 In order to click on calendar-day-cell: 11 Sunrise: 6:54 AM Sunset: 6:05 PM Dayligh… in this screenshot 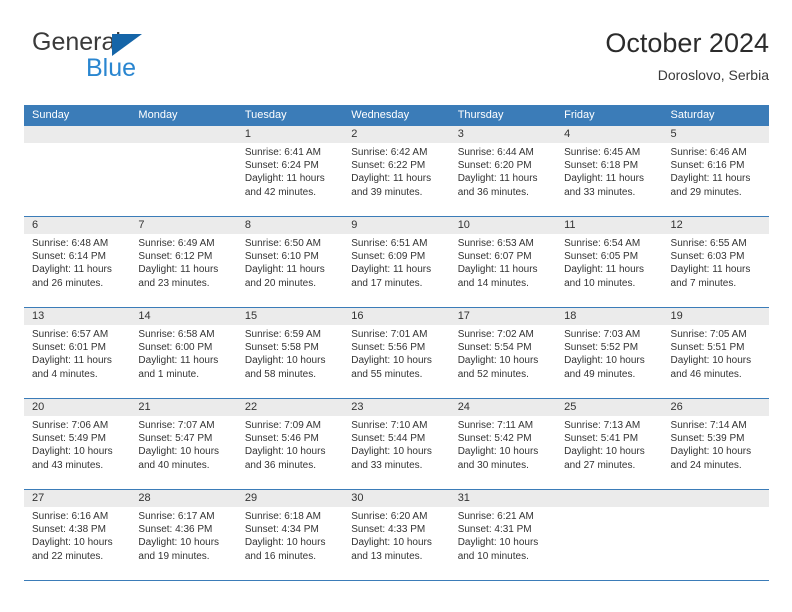, I will do `click(609, 262)`.